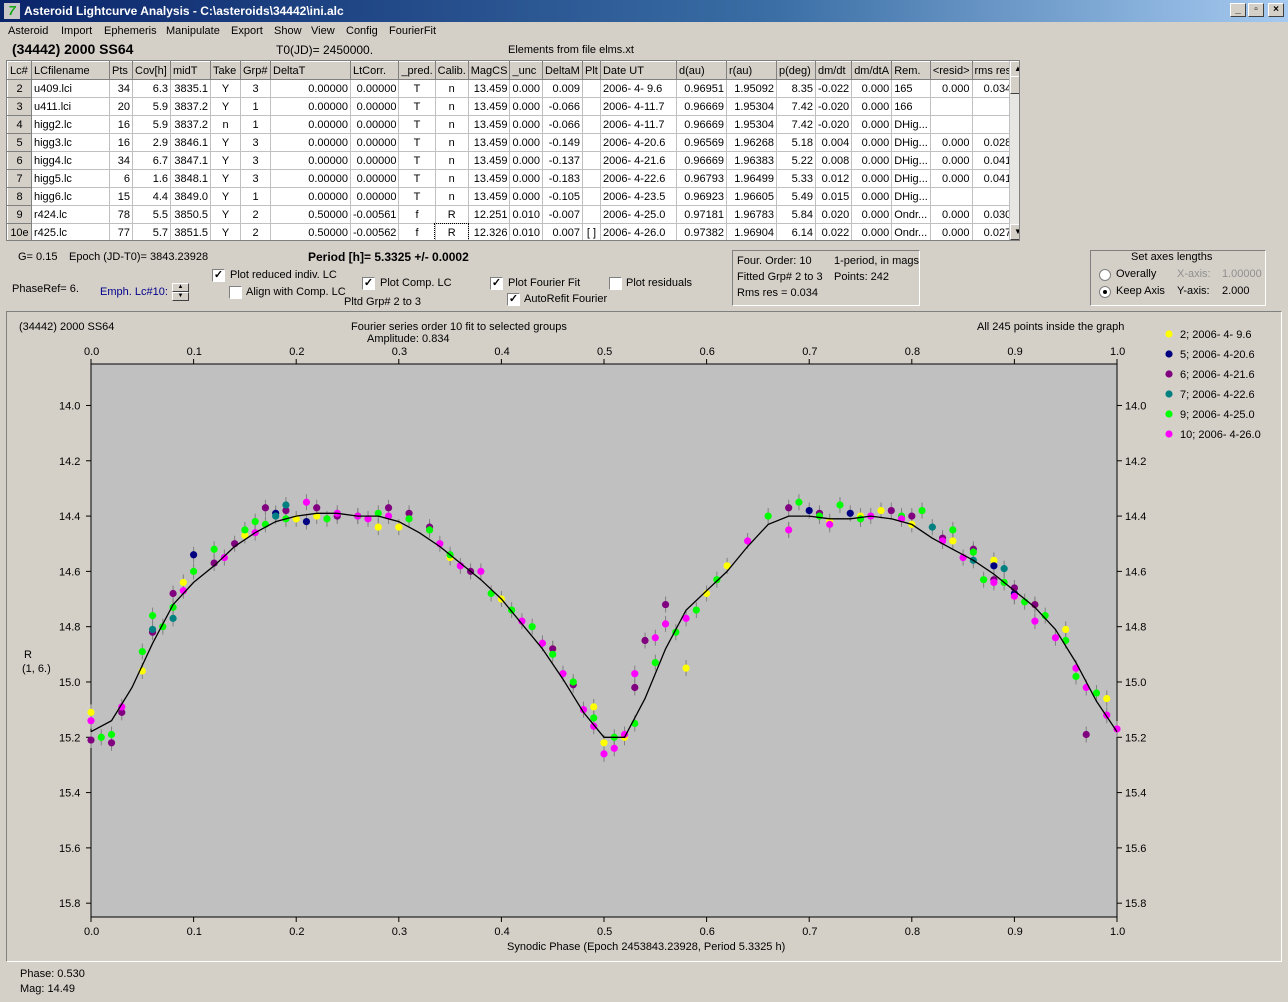  Describe the element at coordinates (833, 142) in the screenshot. I see `table-cell: 0.004` at that location.